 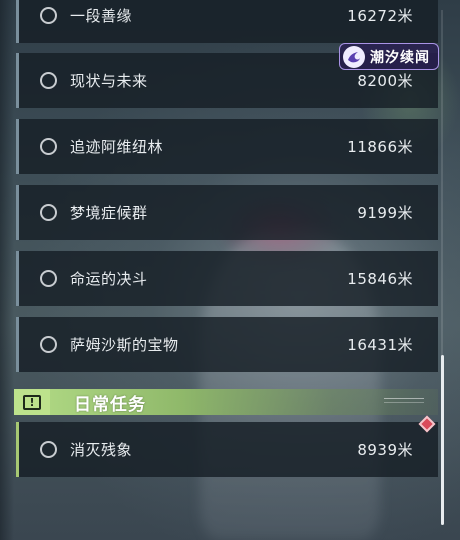 I want to click on quest-name: 现状与未来, so click(x=109, y=81).